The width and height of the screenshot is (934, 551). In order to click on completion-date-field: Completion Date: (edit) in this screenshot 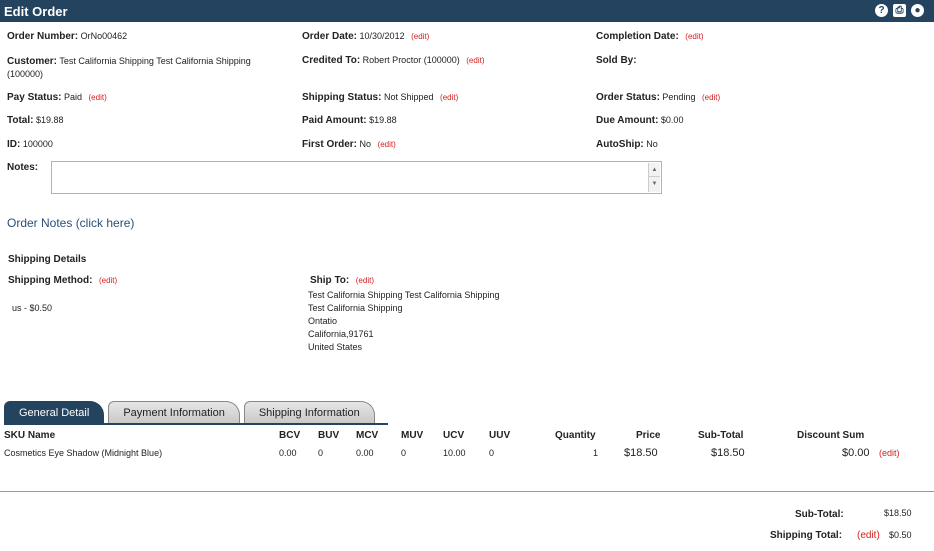, I will do `click(650, 36)`.